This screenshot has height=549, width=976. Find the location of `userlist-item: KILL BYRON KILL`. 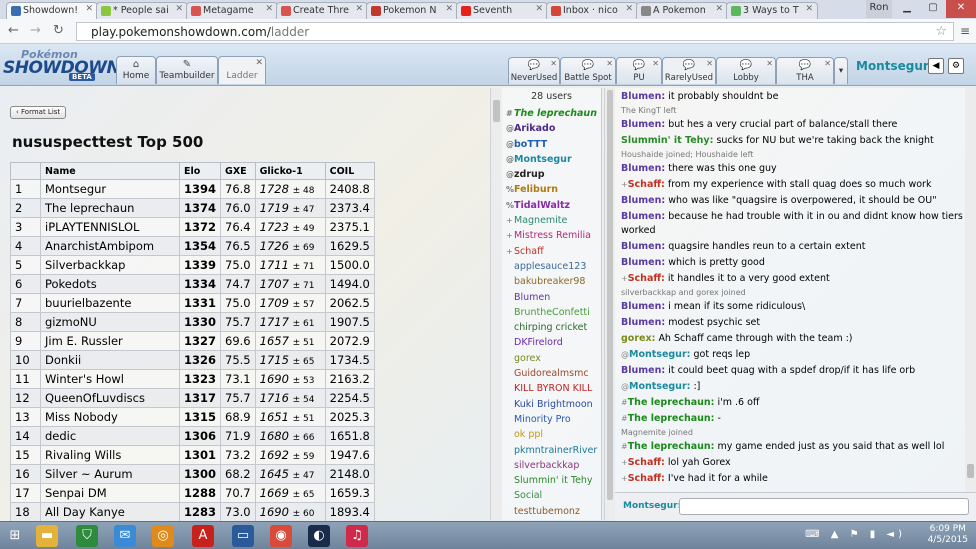

userlist-item: KILL BYRON KILL is located at coordinates (551, 388).